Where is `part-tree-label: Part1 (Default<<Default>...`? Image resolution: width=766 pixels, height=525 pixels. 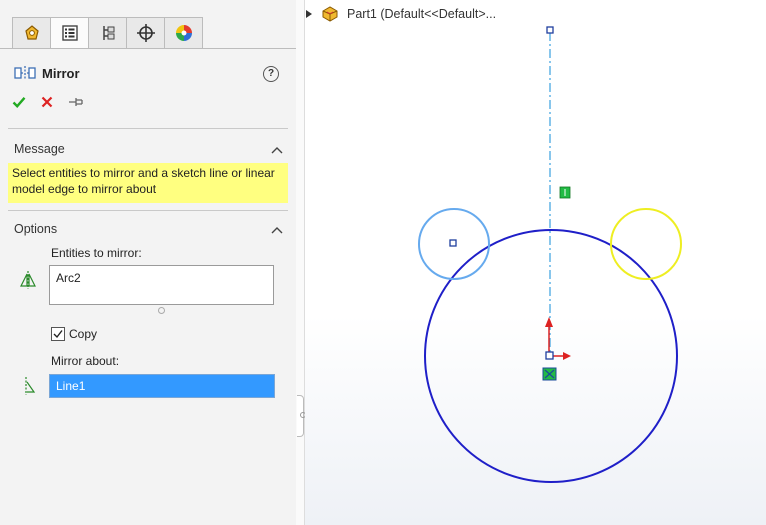
part-tree-label: Part1 (Default<<Default>... is located at coordinates (421, 14).